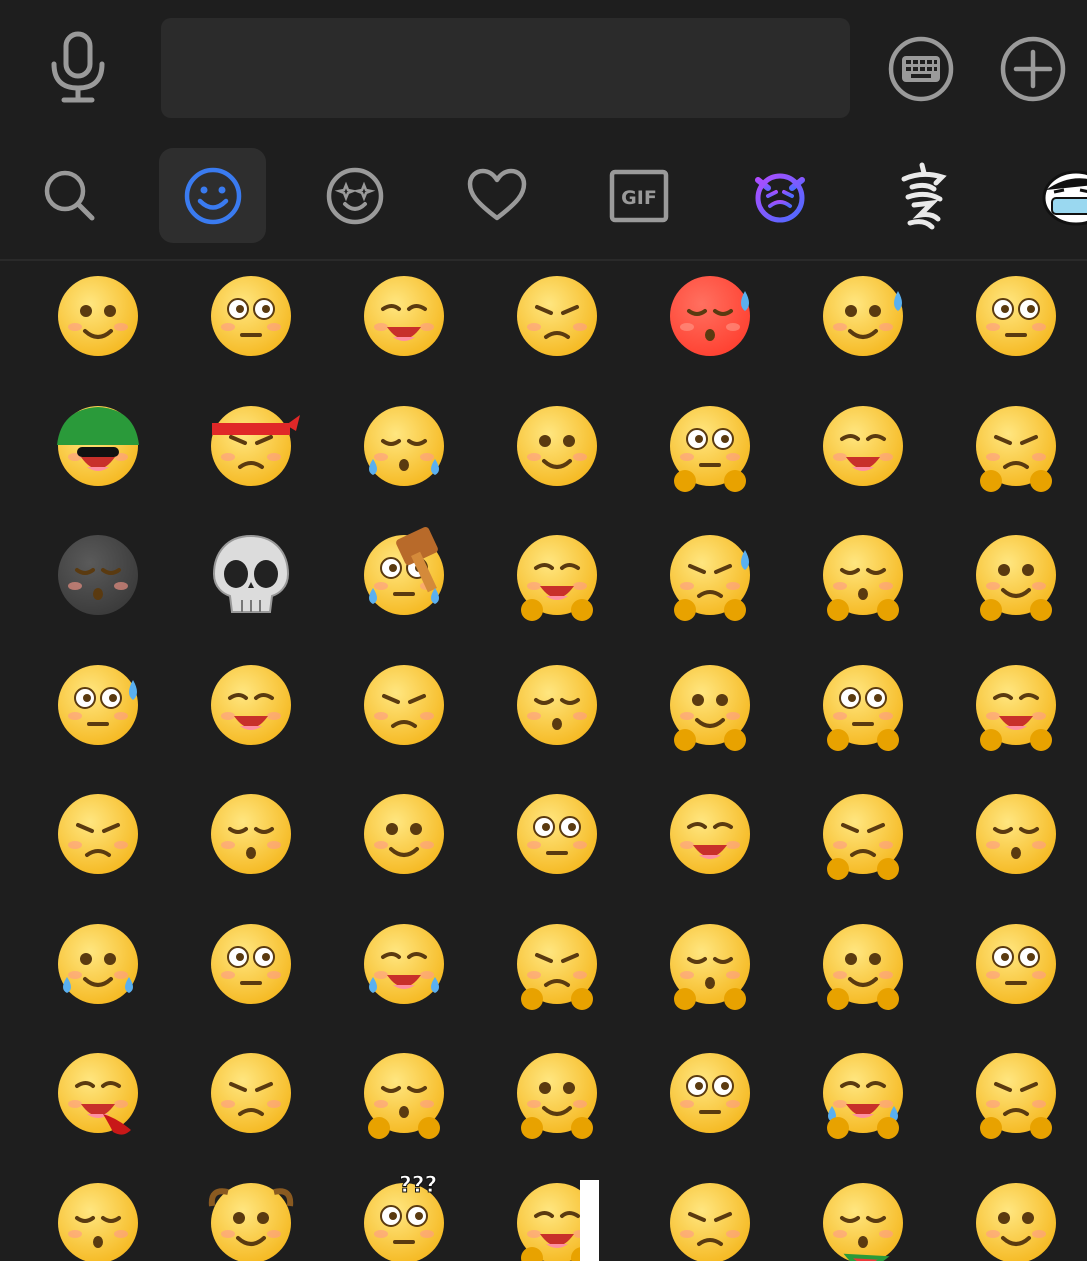  I want to click on emoji-shy, so click(710, 964).